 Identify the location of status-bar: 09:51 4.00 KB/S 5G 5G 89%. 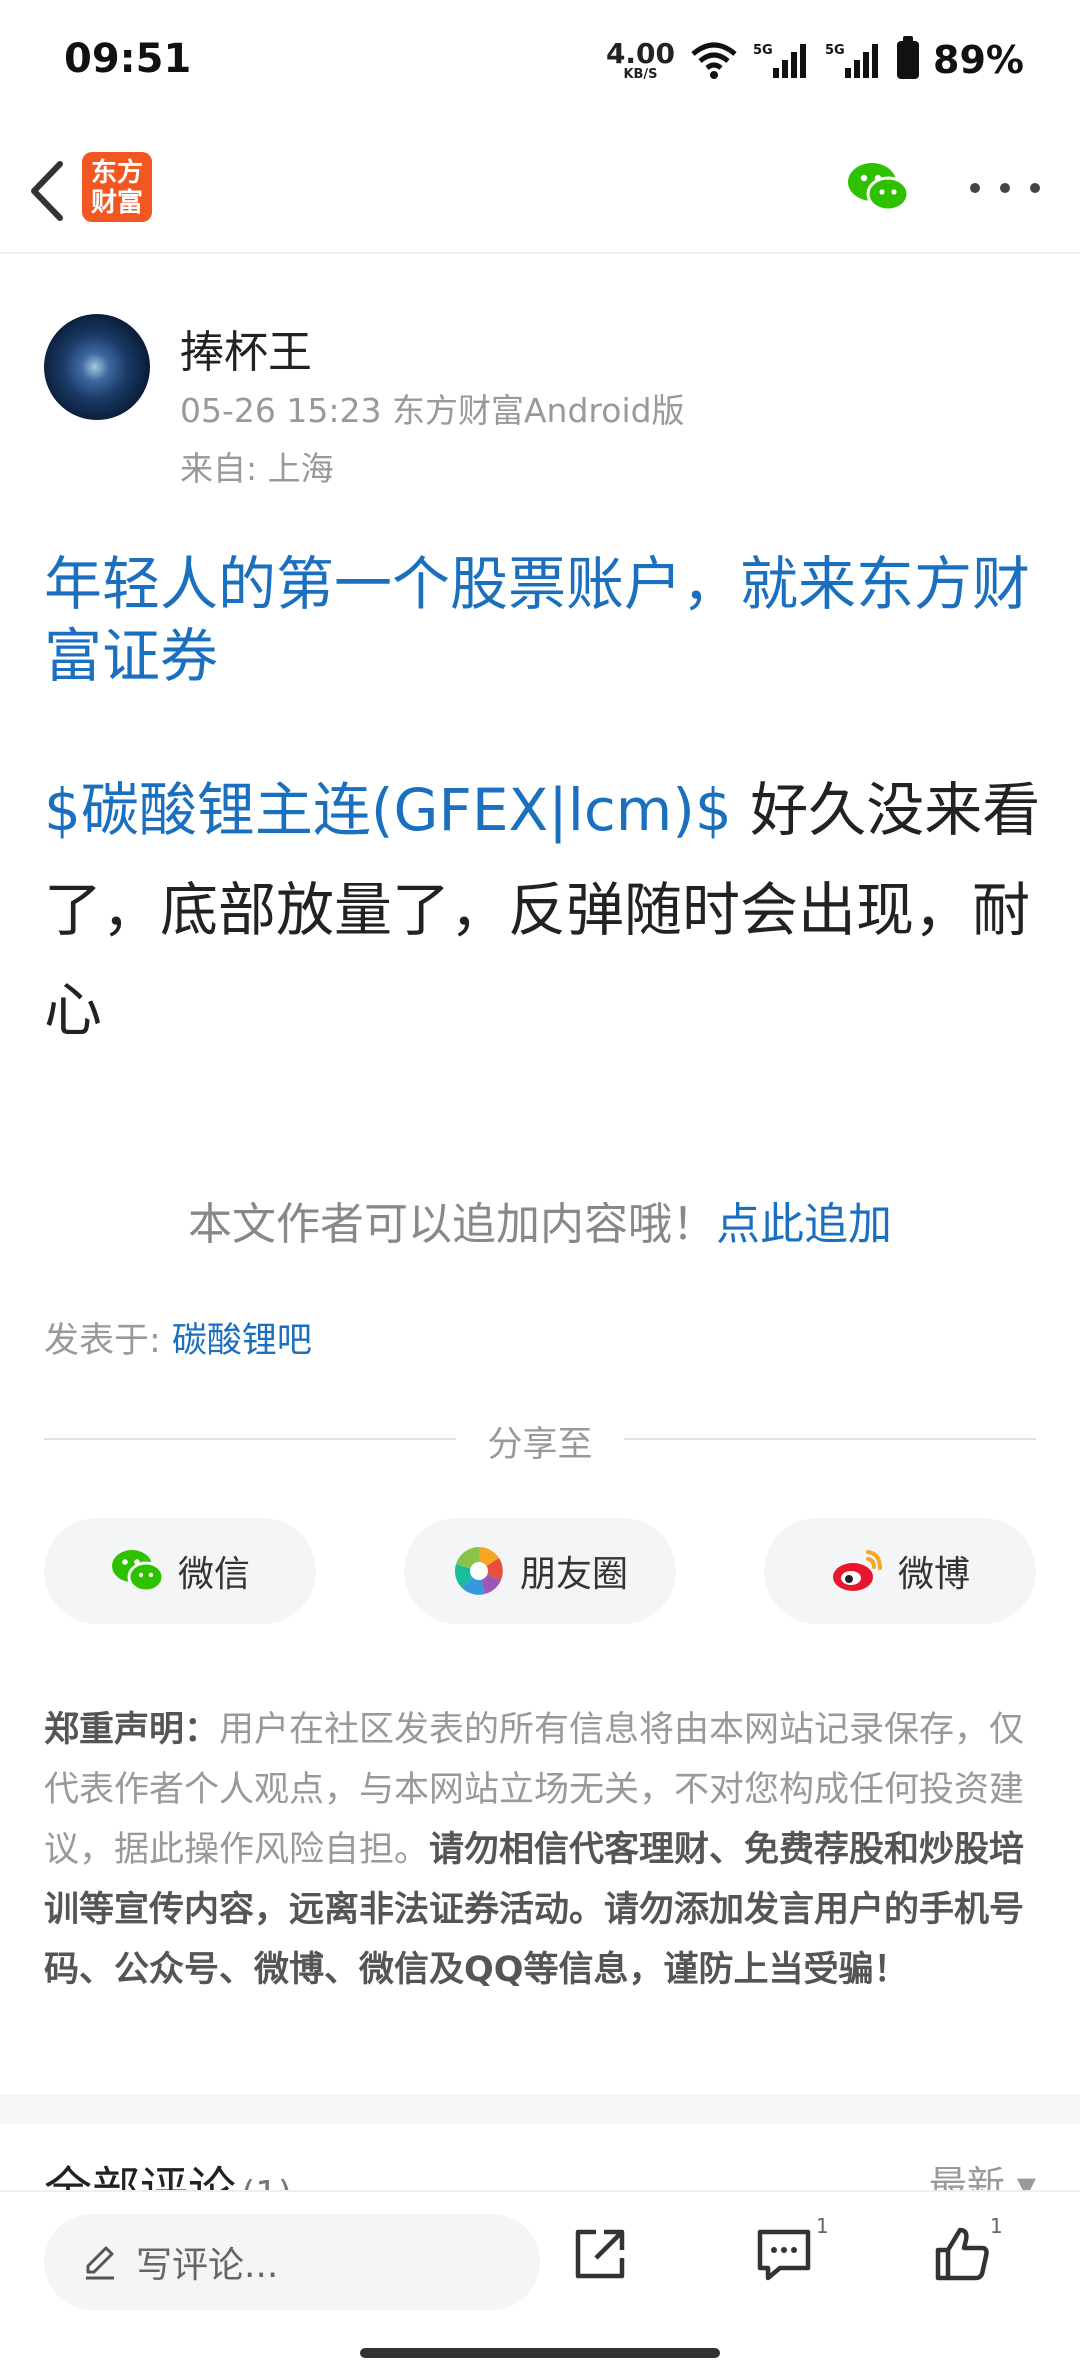
(540, 60).